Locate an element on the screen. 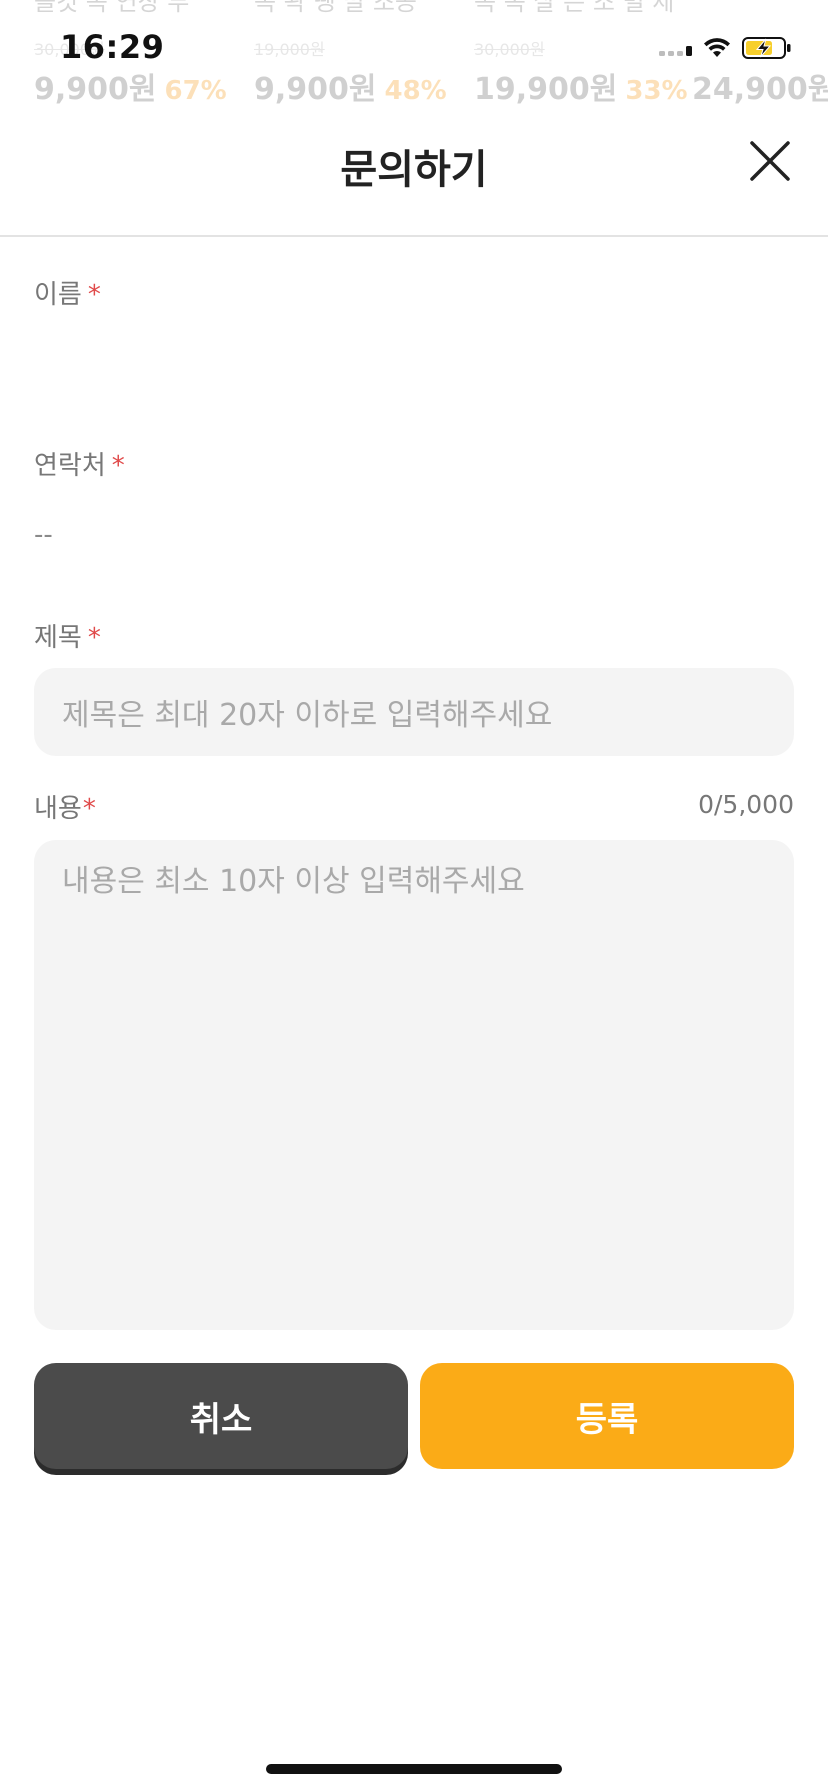  status-bar: 16:29 is located at coordinates (414, 50).